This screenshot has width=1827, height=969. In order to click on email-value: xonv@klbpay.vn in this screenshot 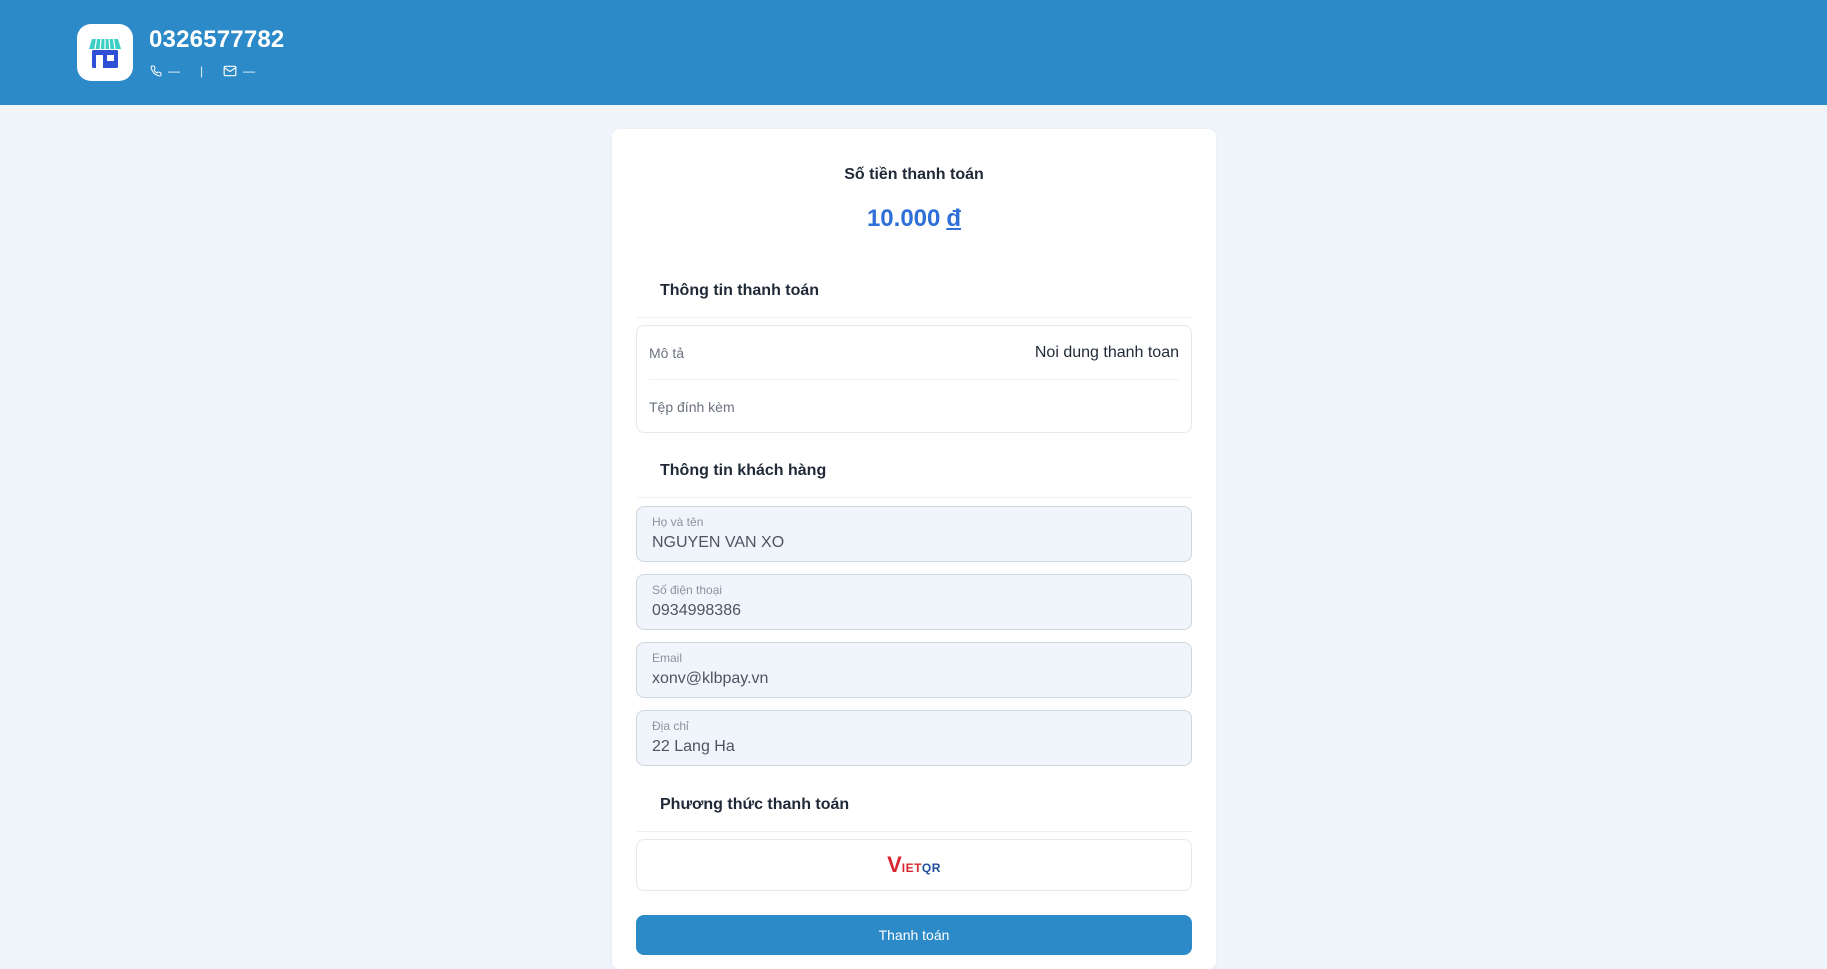, I will do `click(710, 679)`.